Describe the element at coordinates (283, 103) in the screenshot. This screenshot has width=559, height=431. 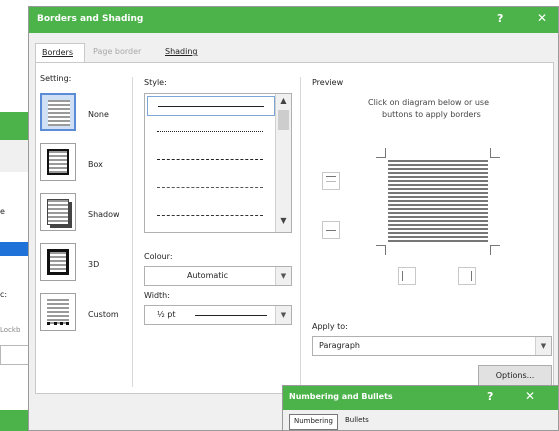
I see `scroll-up-icon: ▲` at that location.